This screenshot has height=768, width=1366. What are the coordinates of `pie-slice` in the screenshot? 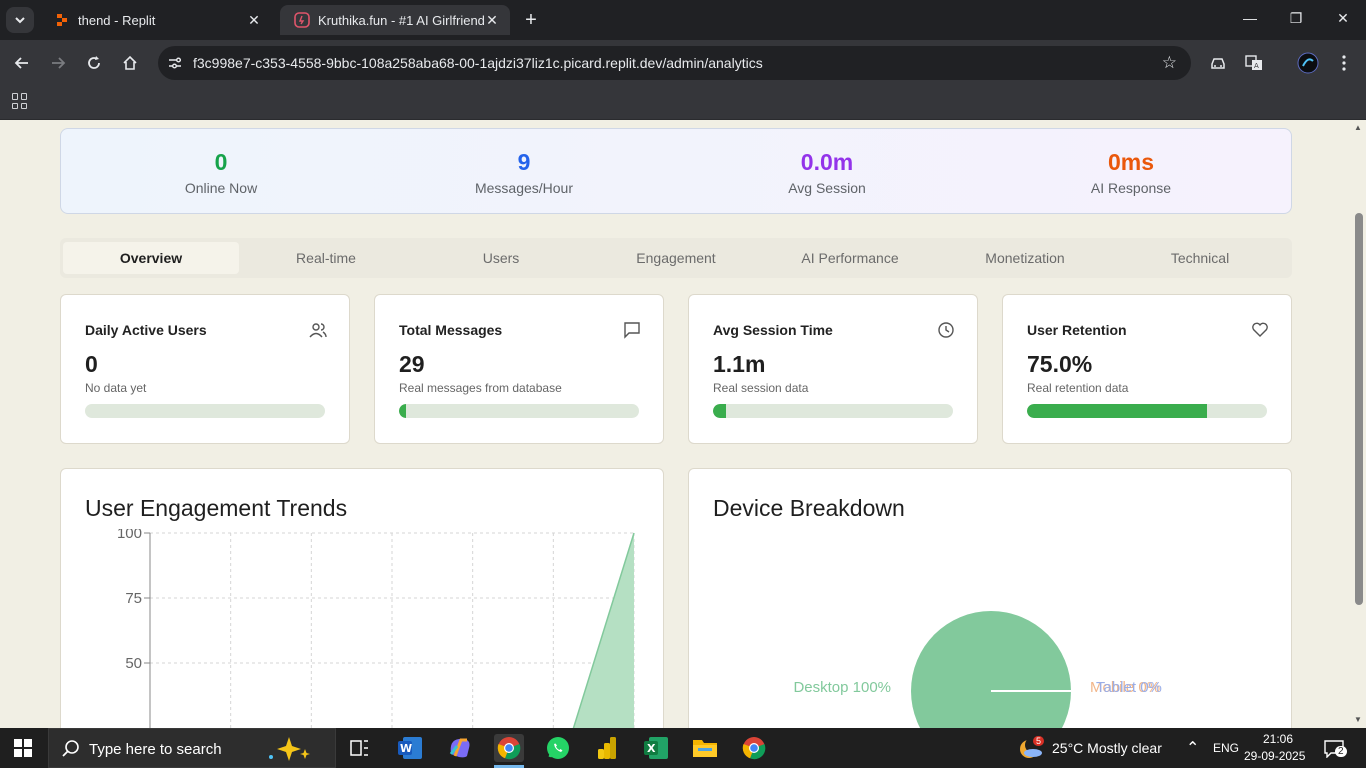 It's located at (991, 669).